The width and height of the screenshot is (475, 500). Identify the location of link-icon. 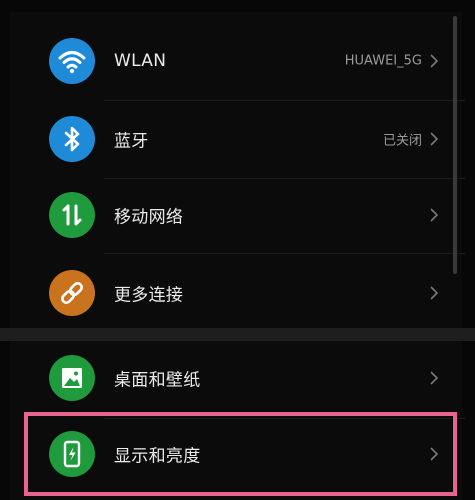
(72, 293).